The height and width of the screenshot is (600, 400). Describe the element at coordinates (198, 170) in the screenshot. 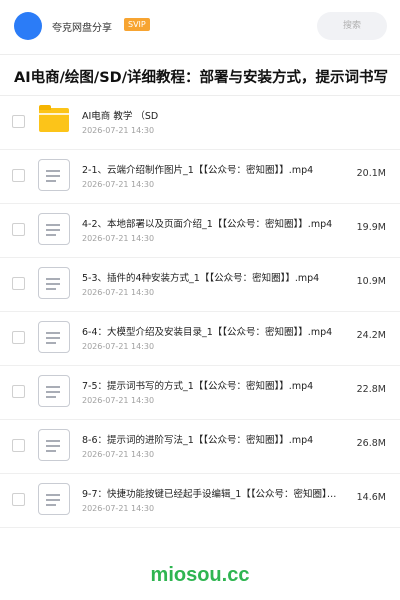

I see `file-name: 2-1、云端介绍制作图片_1【【公众号：密知圈】】.mp4` at that location.